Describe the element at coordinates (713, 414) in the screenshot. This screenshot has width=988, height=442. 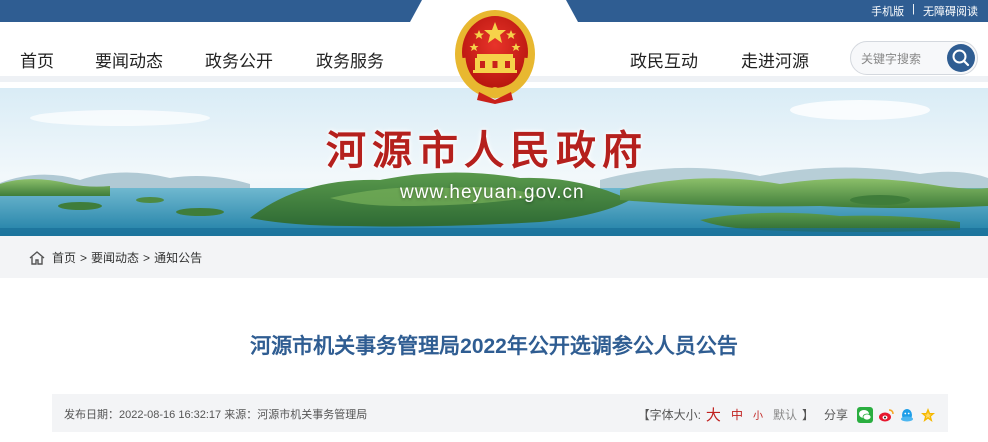
I see `font-size-large-button: 大` at that location.